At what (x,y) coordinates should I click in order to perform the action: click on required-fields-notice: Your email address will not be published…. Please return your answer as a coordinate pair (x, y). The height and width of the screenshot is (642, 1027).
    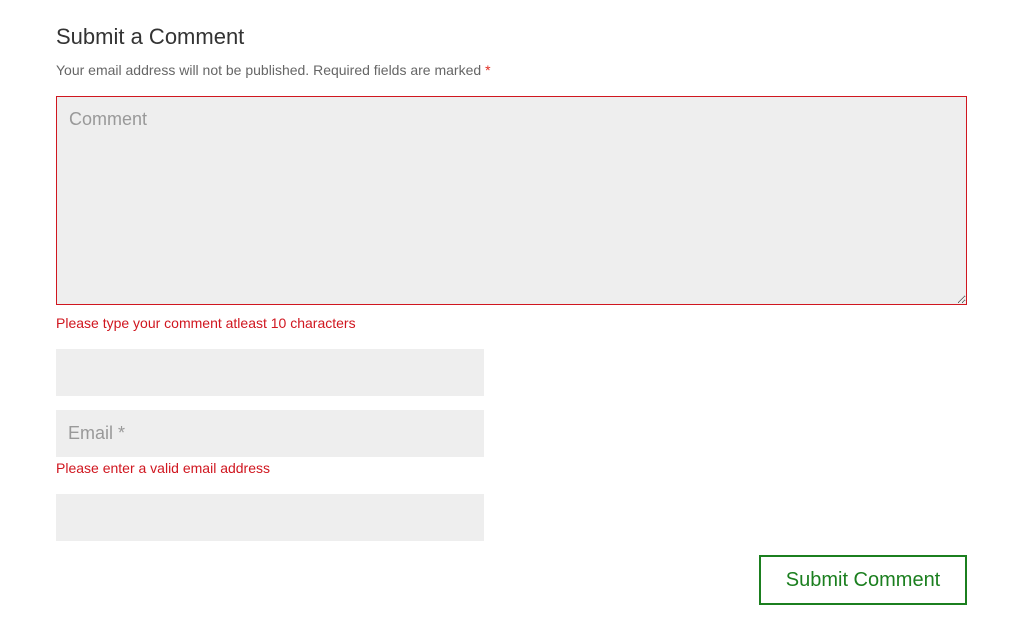
    Looking at the image, I should click on (273, 70).